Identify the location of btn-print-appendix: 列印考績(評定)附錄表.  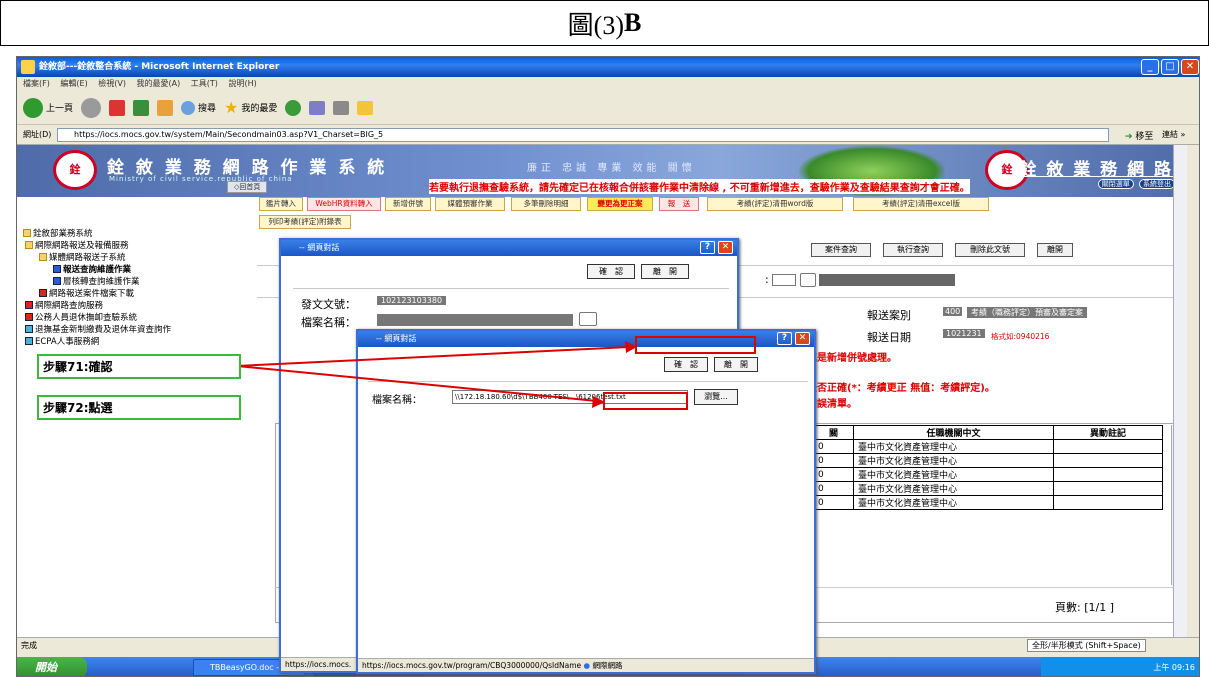
(305, 222).